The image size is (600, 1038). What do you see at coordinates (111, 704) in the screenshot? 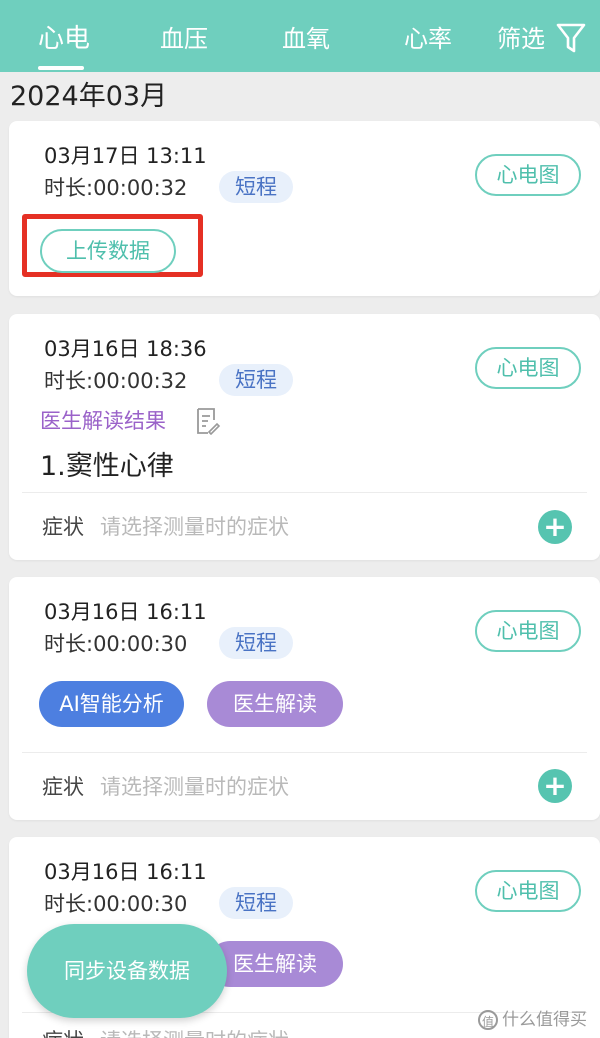
I see `ai-analysis-button: AI智能分析` at bounding box center [111, 704].